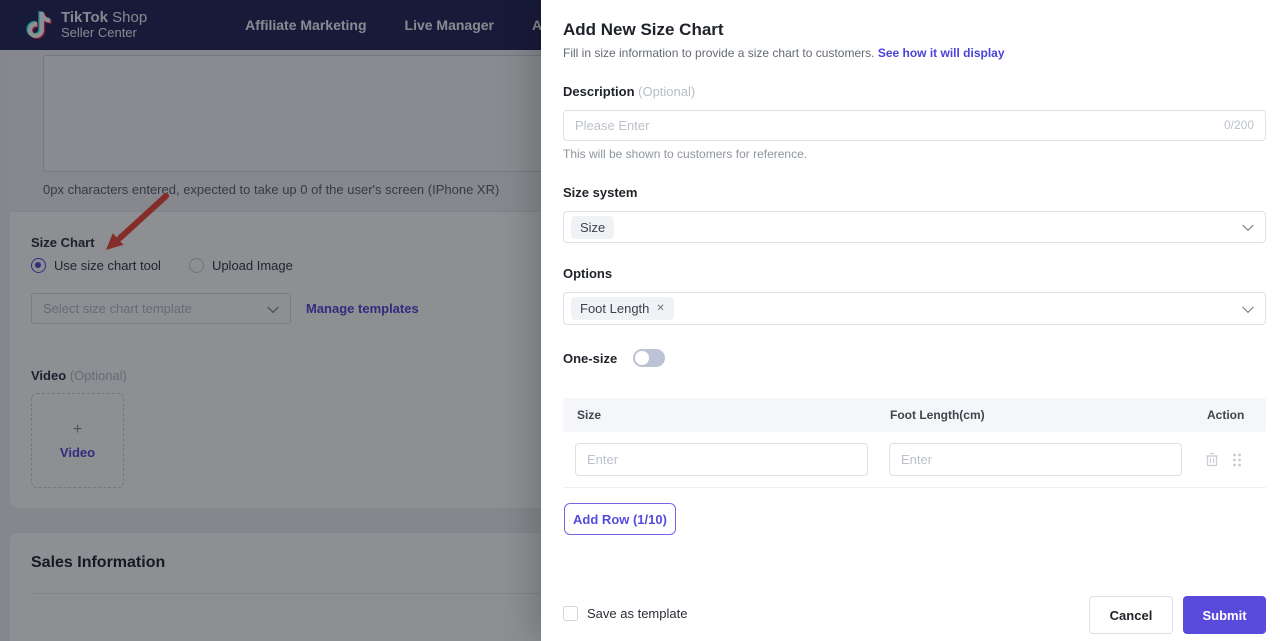  Describe the element at coordinates (941, 53) in the screenshot. I see `see-how-display-link: See how it will display` at that location.